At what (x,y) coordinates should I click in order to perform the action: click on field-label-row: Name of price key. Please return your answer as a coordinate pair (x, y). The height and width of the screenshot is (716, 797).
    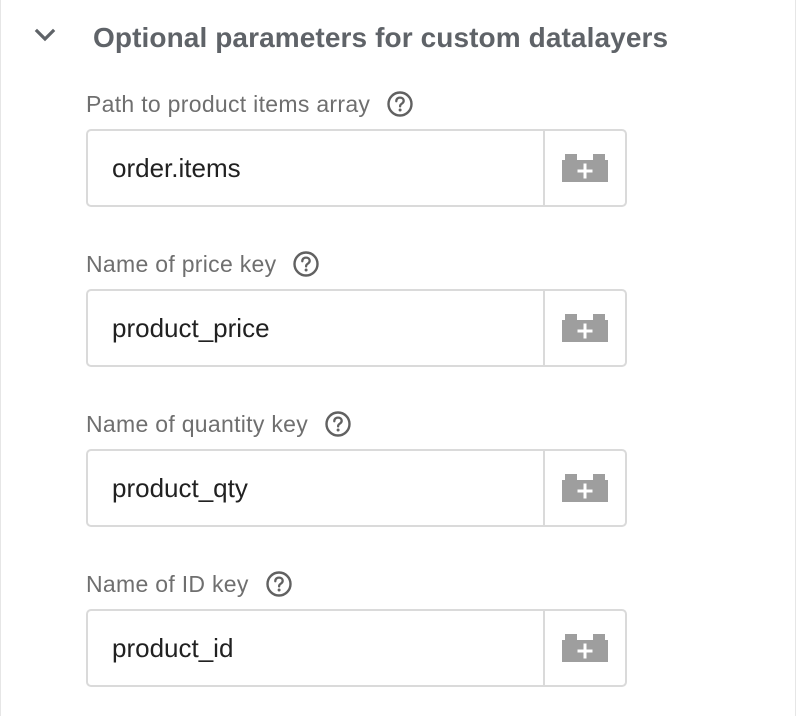
    Looking at the image, I should click on (203, 264).